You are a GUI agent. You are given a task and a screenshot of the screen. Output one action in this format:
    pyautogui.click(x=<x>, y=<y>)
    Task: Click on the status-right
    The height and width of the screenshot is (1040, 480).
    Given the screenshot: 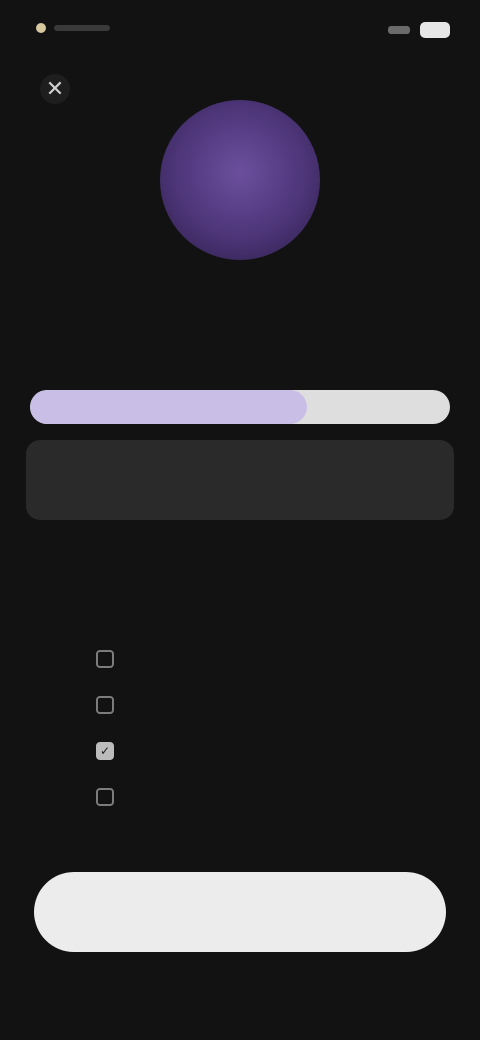 What is the action you would take?
    pyautogui.click(x=402, y=30)
    